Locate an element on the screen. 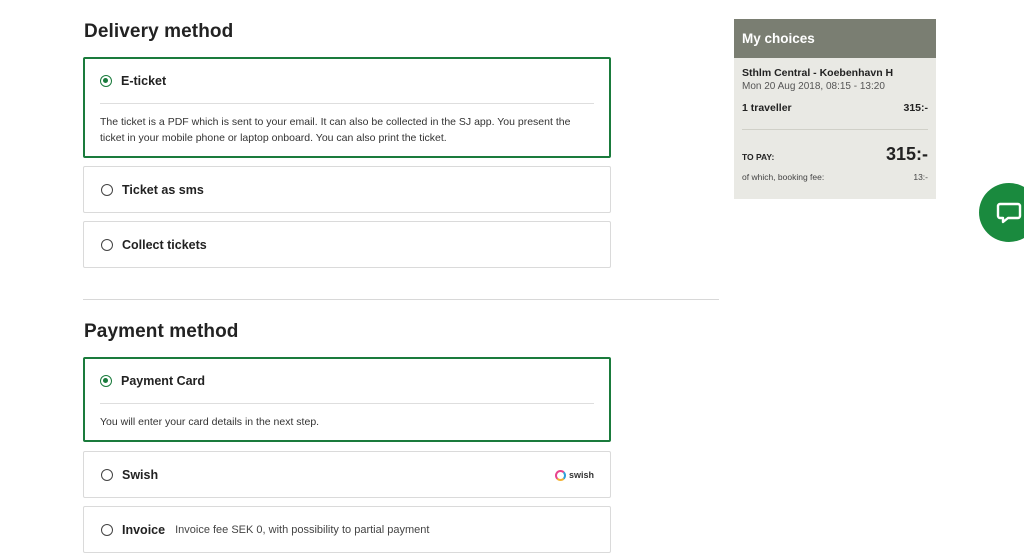 The width and height of the screenshot is (1024, 553). payment-option-swish: Swish swish is located at coordinates (347, 474).